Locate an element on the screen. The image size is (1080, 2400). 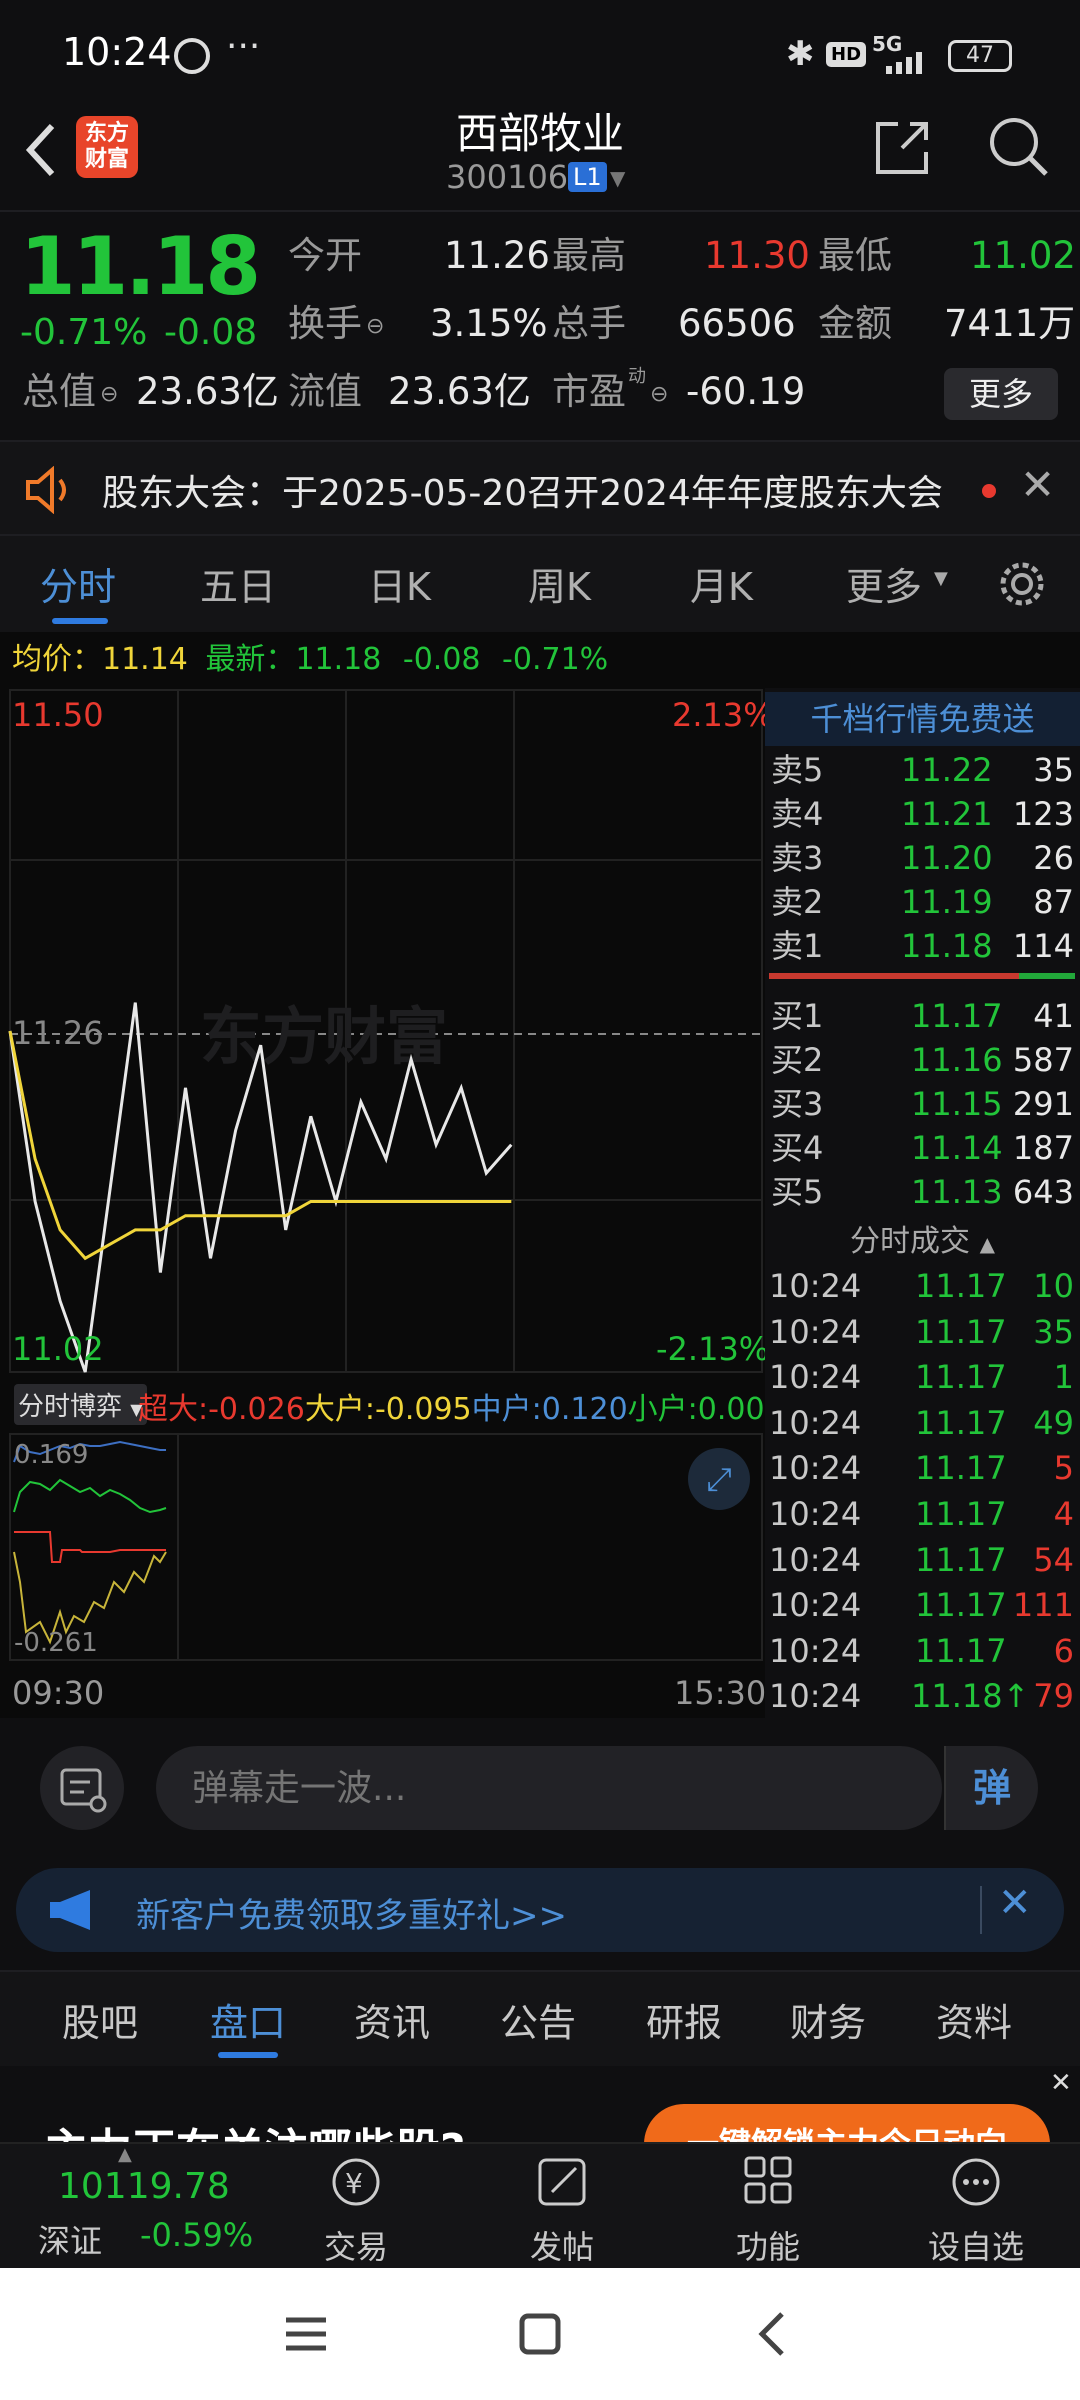
danmu-input is located at coordinates (549, 1788).